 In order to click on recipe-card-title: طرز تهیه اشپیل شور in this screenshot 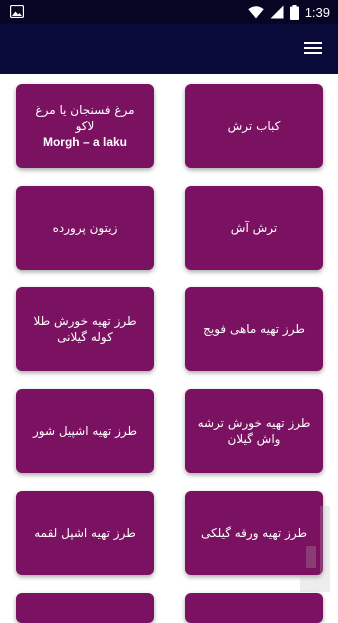, I will do `click(85, 431)`.